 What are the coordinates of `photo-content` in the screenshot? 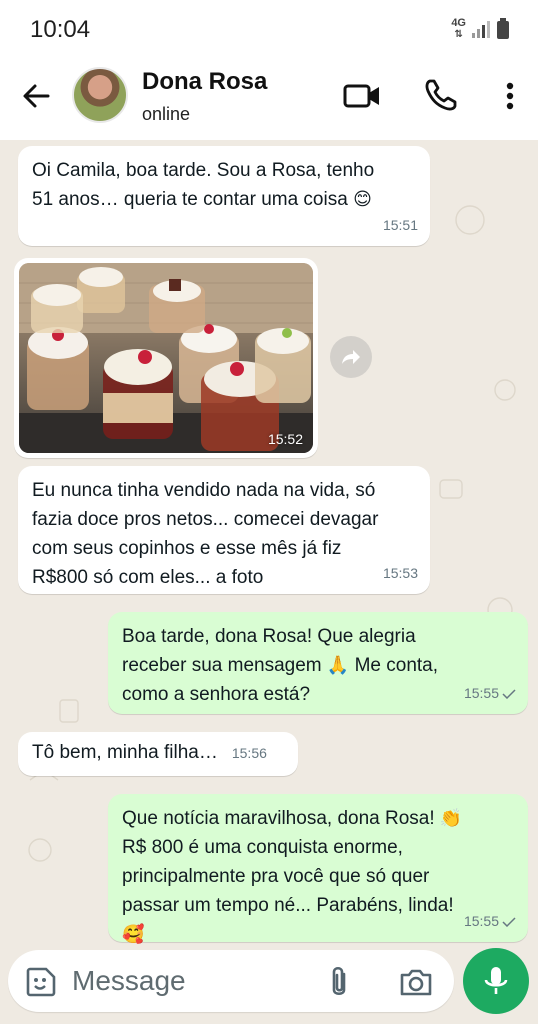 It's located at (166, 358).